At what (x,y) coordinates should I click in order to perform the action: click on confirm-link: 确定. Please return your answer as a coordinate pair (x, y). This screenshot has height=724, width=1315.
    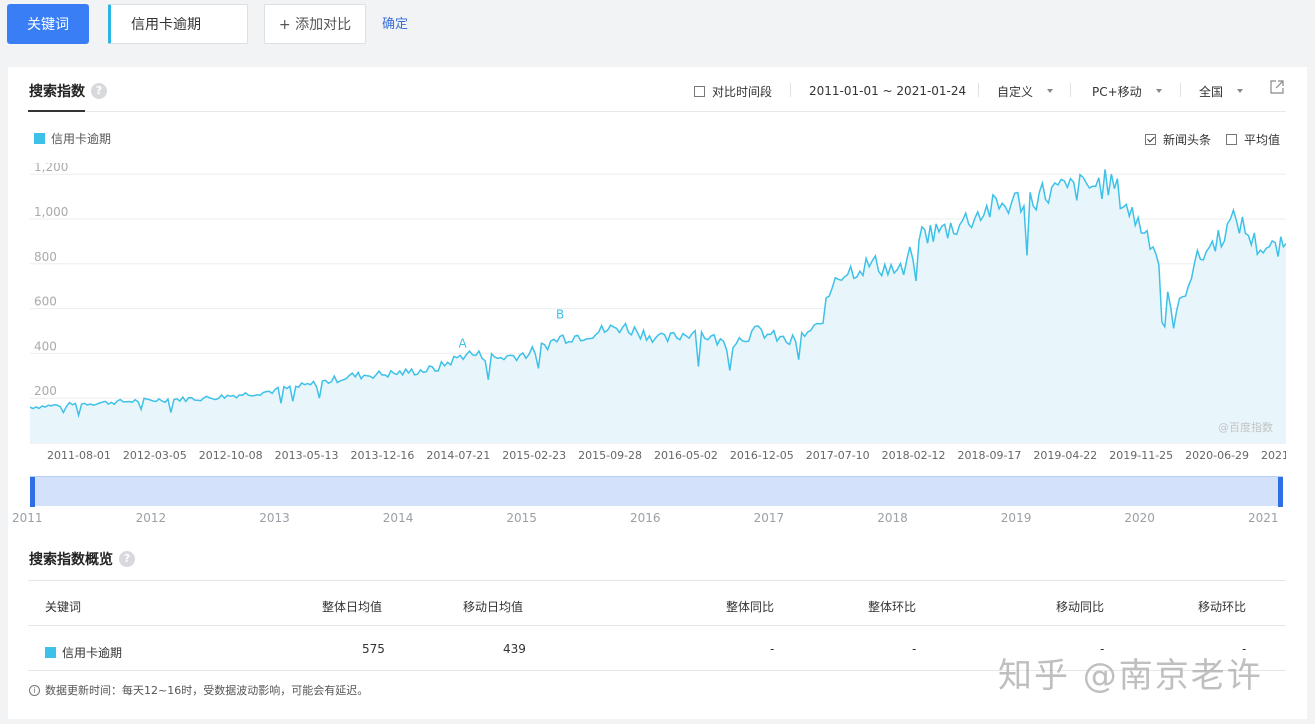
    Looking at the image, I should click on (395, 22).